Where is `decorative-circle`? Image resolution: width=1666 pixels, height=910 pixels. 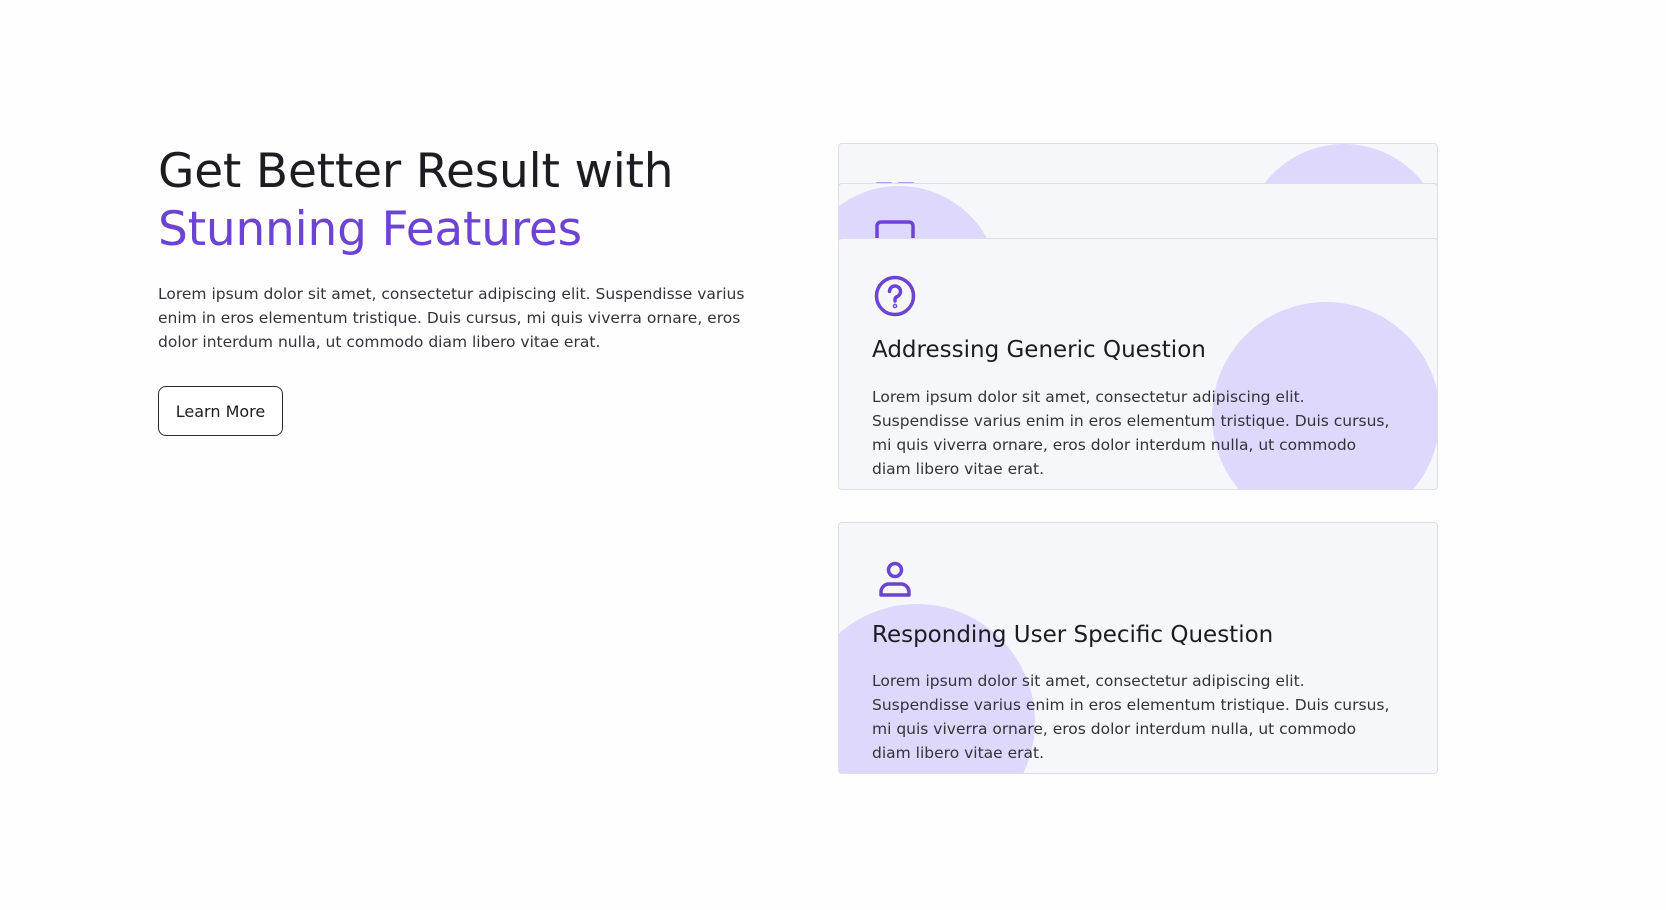
decorative-circle is located at coordinates (919, 214).